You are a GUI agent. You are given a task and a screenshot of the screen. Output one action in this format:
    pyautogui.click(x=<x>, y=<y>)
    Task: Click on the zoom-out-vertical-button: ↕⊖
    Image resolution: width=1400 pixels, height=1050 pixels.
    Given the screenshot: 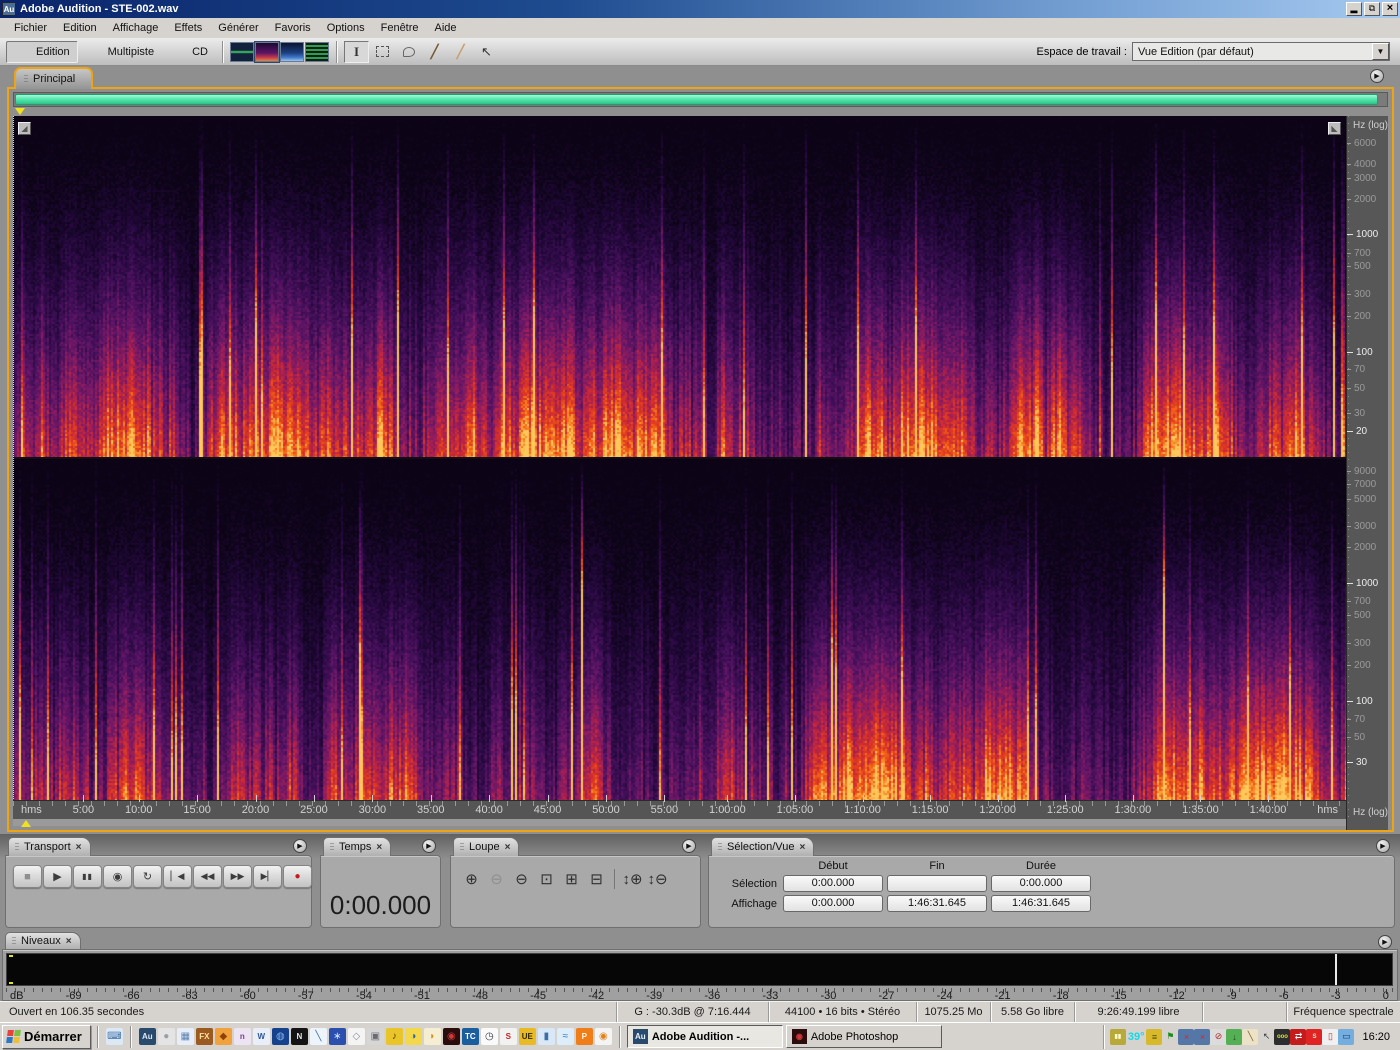 What is the action you would take?
    pyautogui.click(x=657, y=879)
    